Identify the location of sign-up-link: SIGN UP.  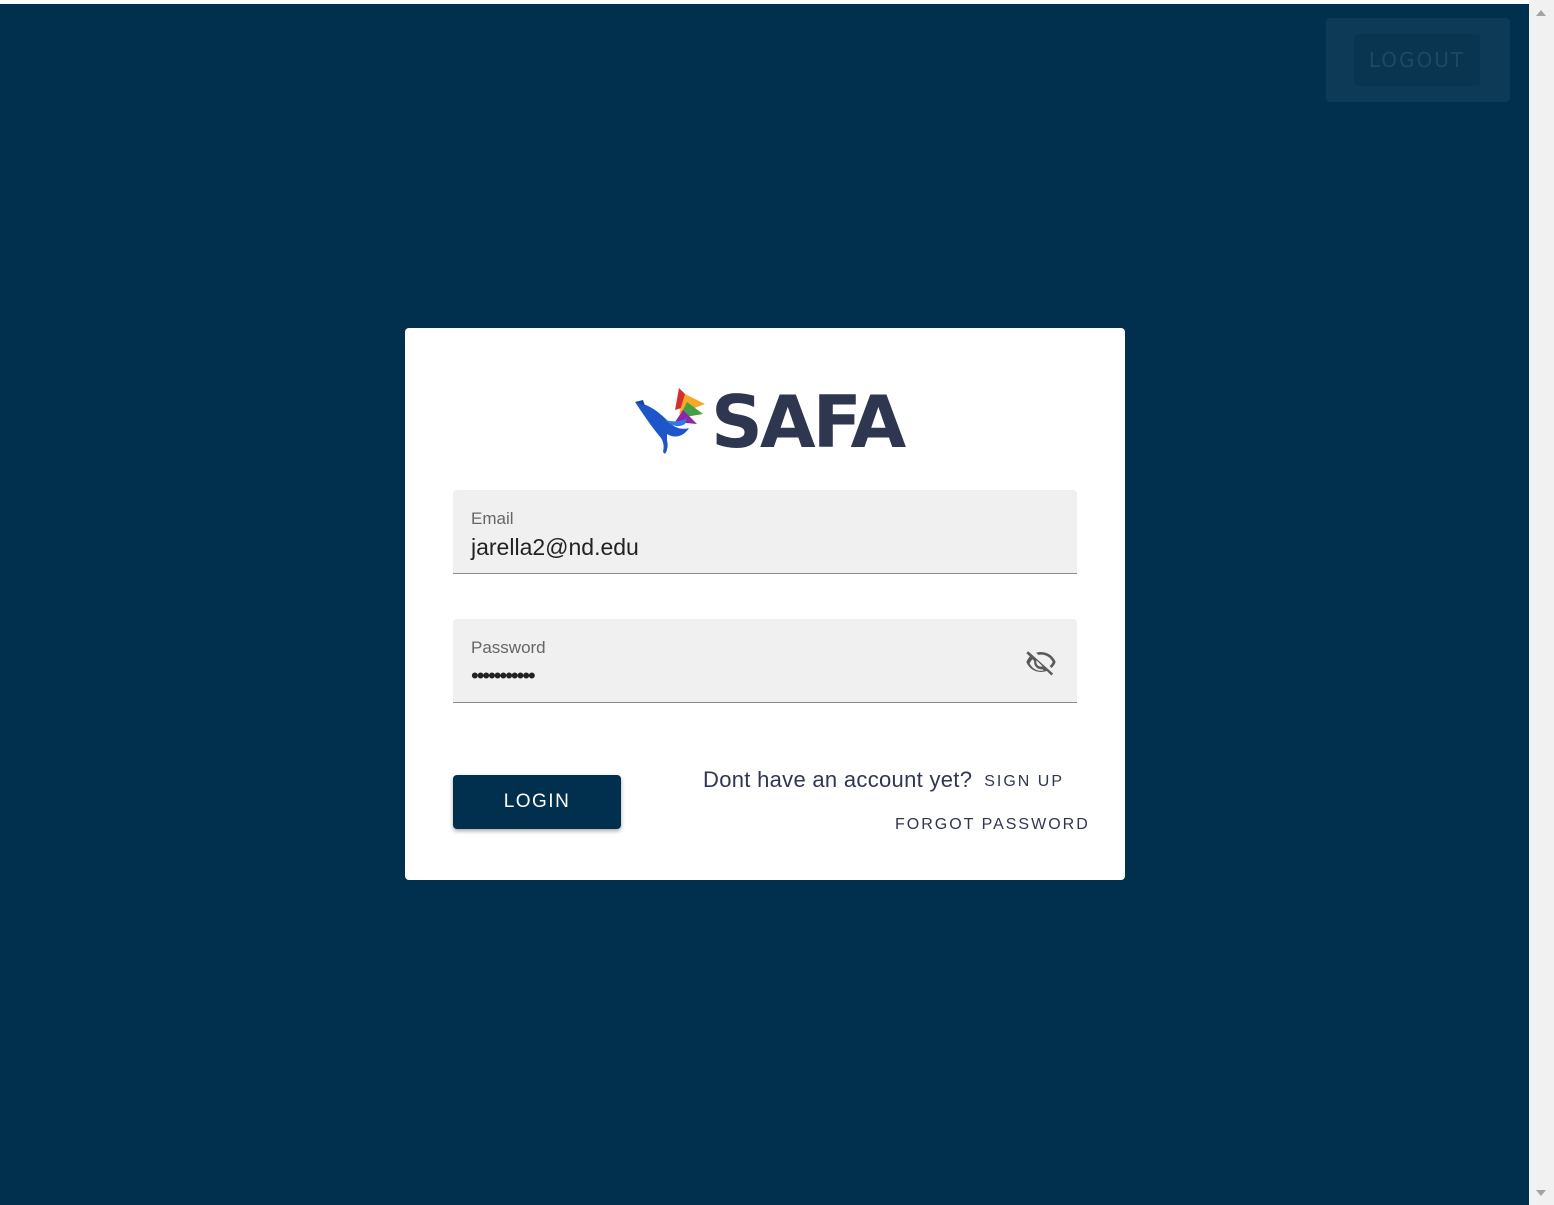
(1024, 781).